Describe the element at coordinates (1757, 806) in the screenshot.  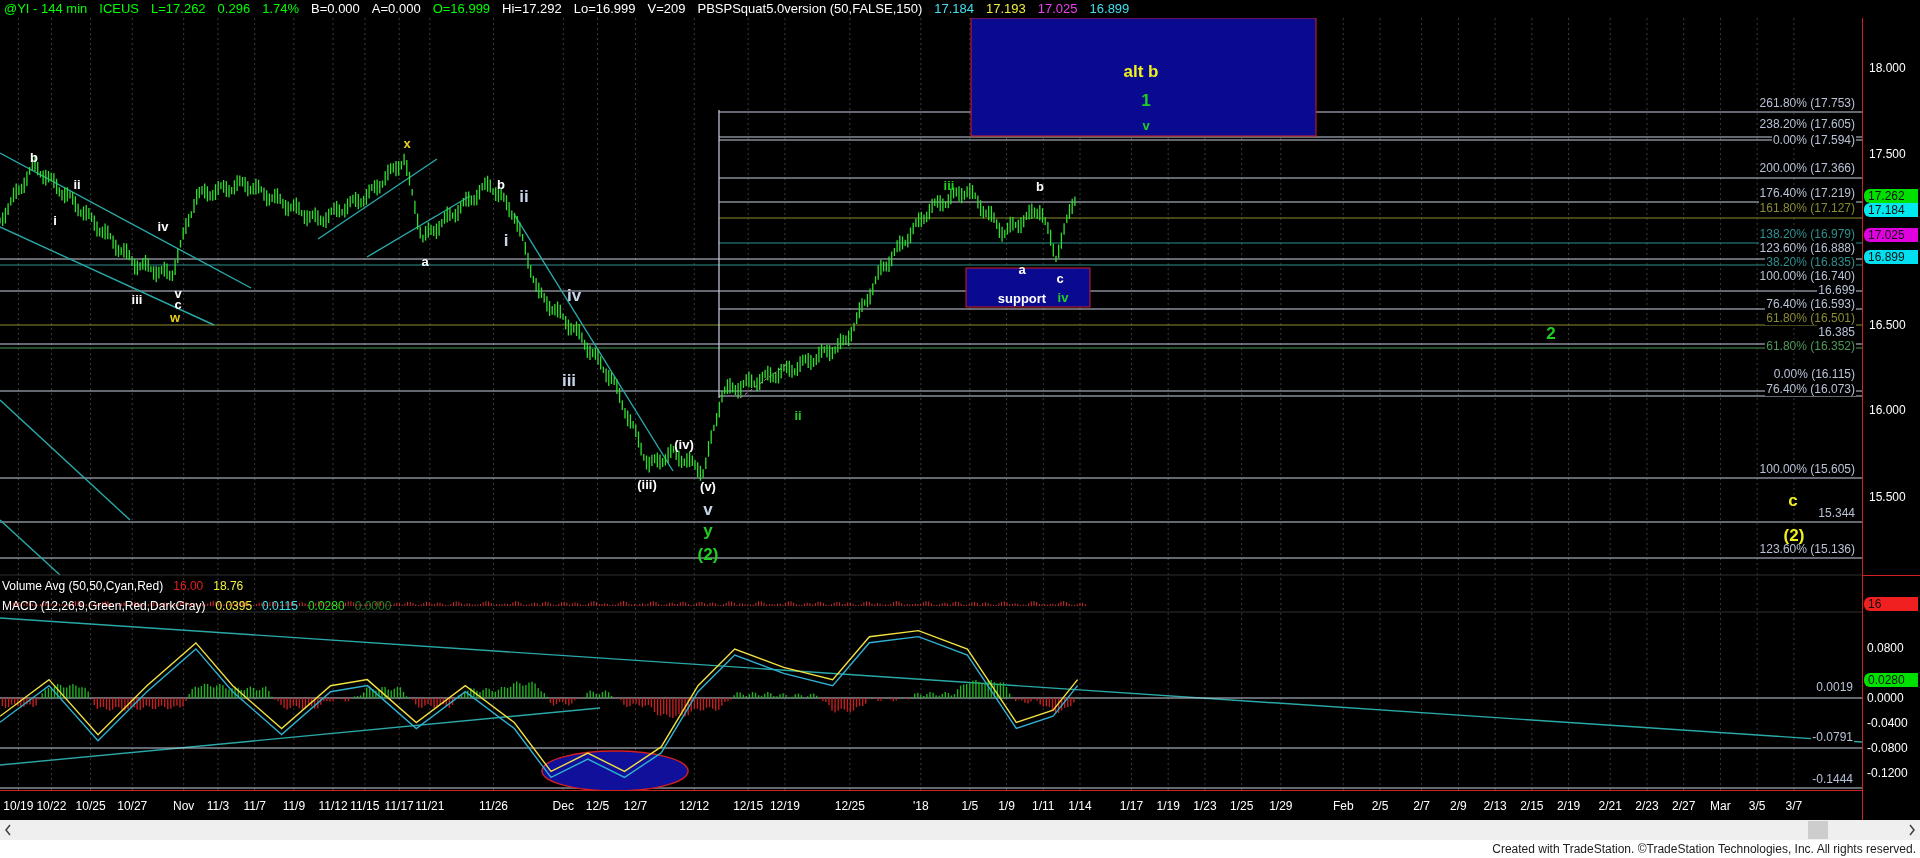
I see `date-axis-label: 3/5` at that location.